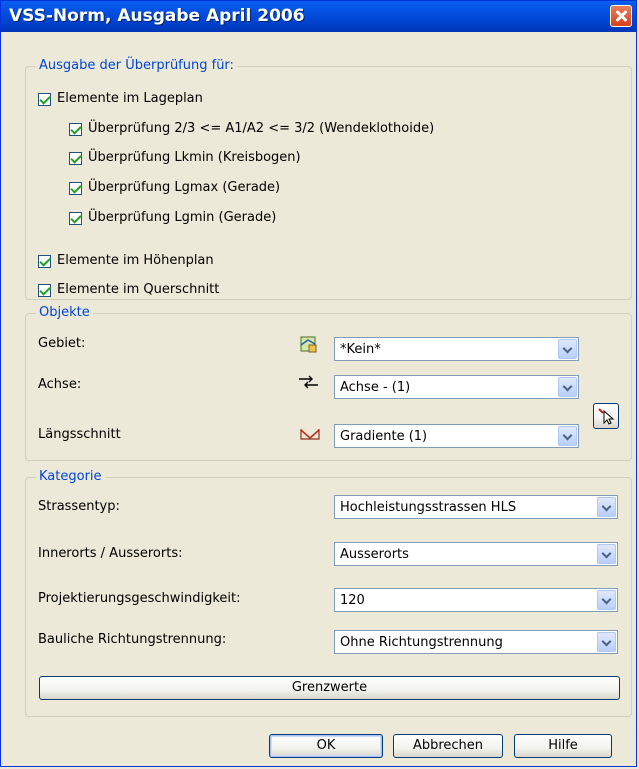 The width and height of the screenshot is (639, 769). Describe the element at coordinates (132, 639) in the screenshot. I see `label-richtung: Bauliche Richtungstrennung:` at that location.